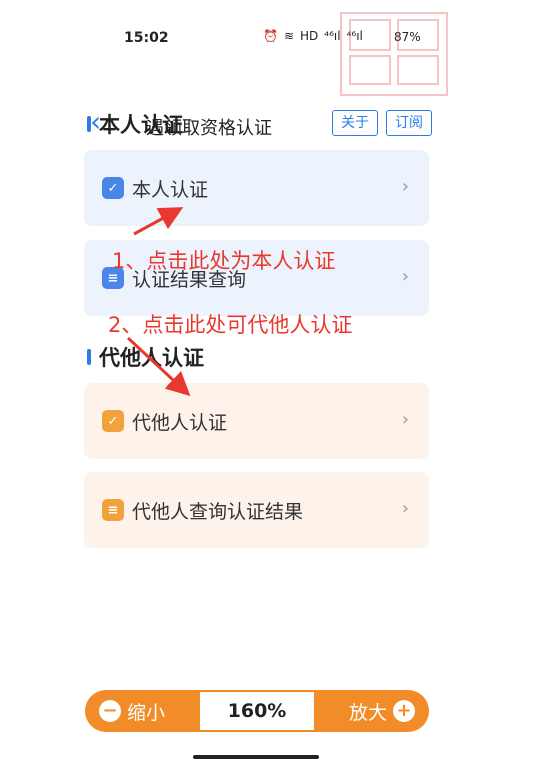 The width and height of the screenshot is (546, 760). What do you see at coordinates (409, 123) in the screenshot?
I see `subscribe-button: 订阅` at bounding box center [409, 123].